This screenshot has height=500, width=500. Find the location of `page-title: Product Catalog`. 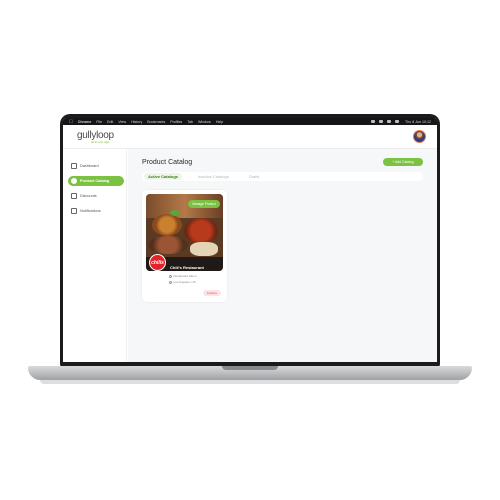

page-title: Product Catalog is located at coordinates (167, 162).